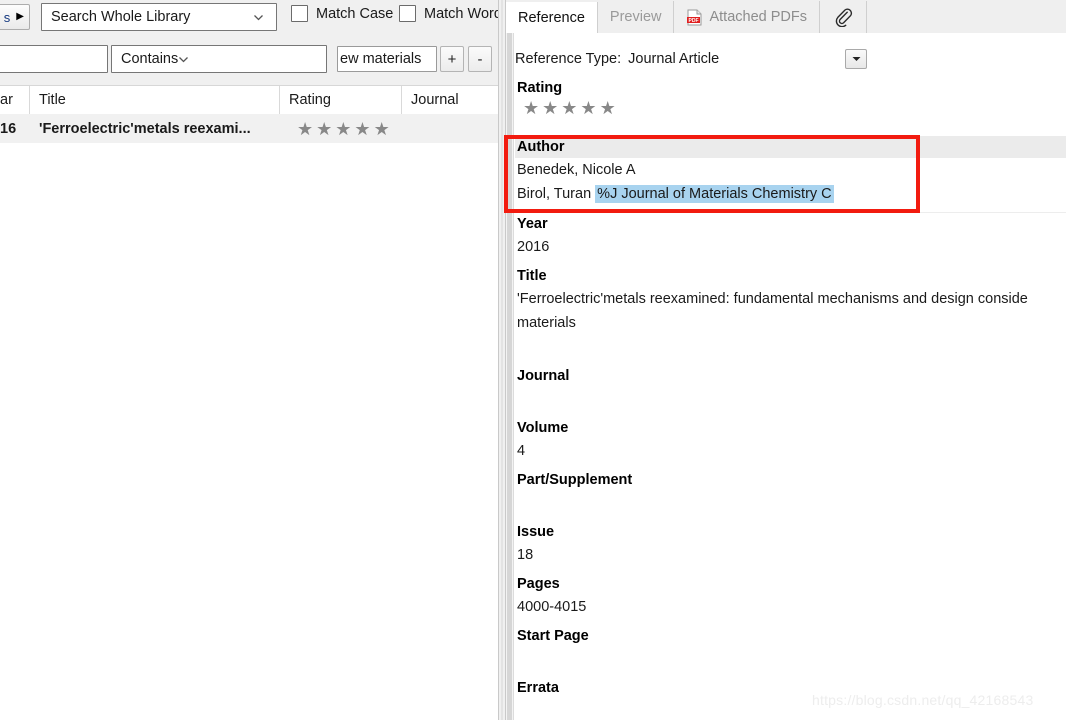  I want to click on column-header-rating: Rating, so click(341, 100).